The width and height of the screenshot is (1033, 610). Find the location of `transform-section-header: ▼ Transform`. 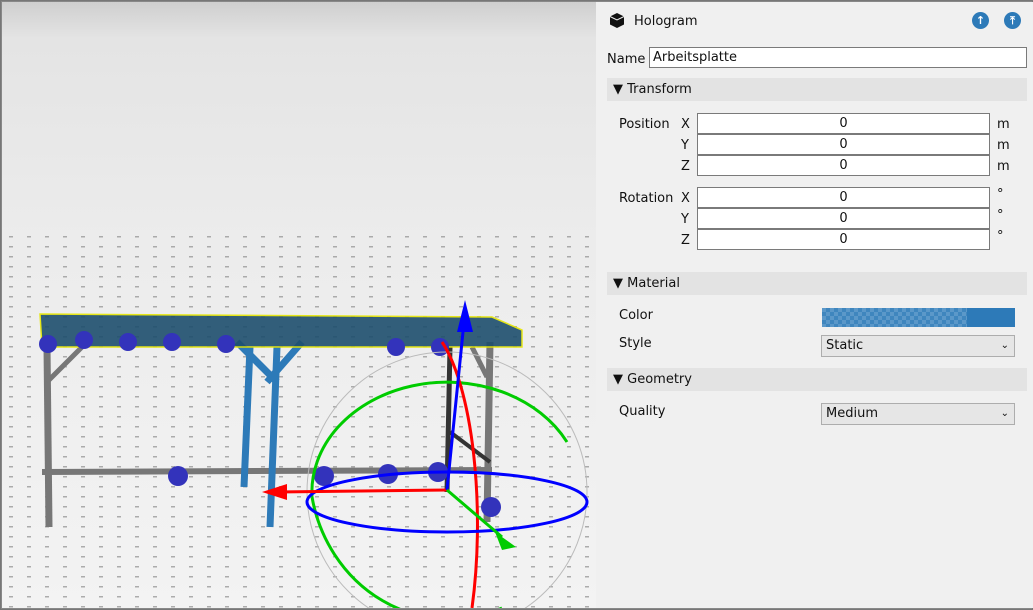

transform-section-header: ▼ Transform is located at coordinates (817, 89).